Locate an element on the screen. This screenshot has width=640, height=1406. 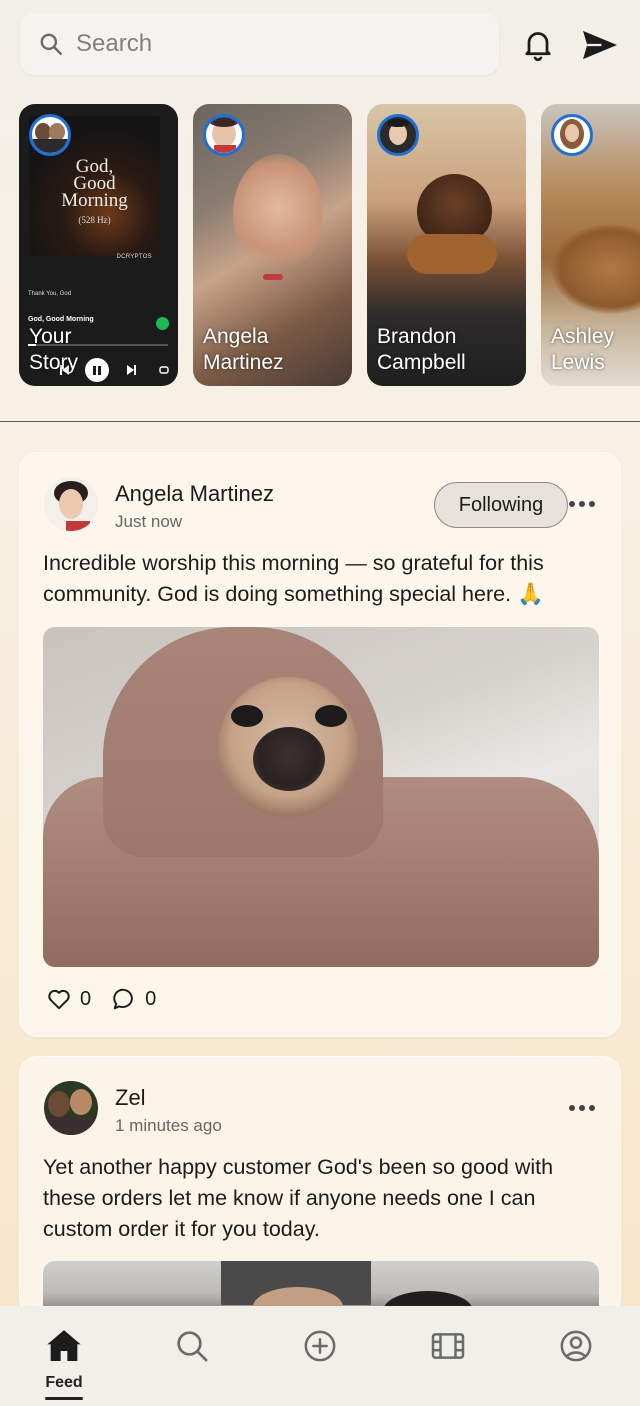
stories-divider is located at coordinates (320, 421).